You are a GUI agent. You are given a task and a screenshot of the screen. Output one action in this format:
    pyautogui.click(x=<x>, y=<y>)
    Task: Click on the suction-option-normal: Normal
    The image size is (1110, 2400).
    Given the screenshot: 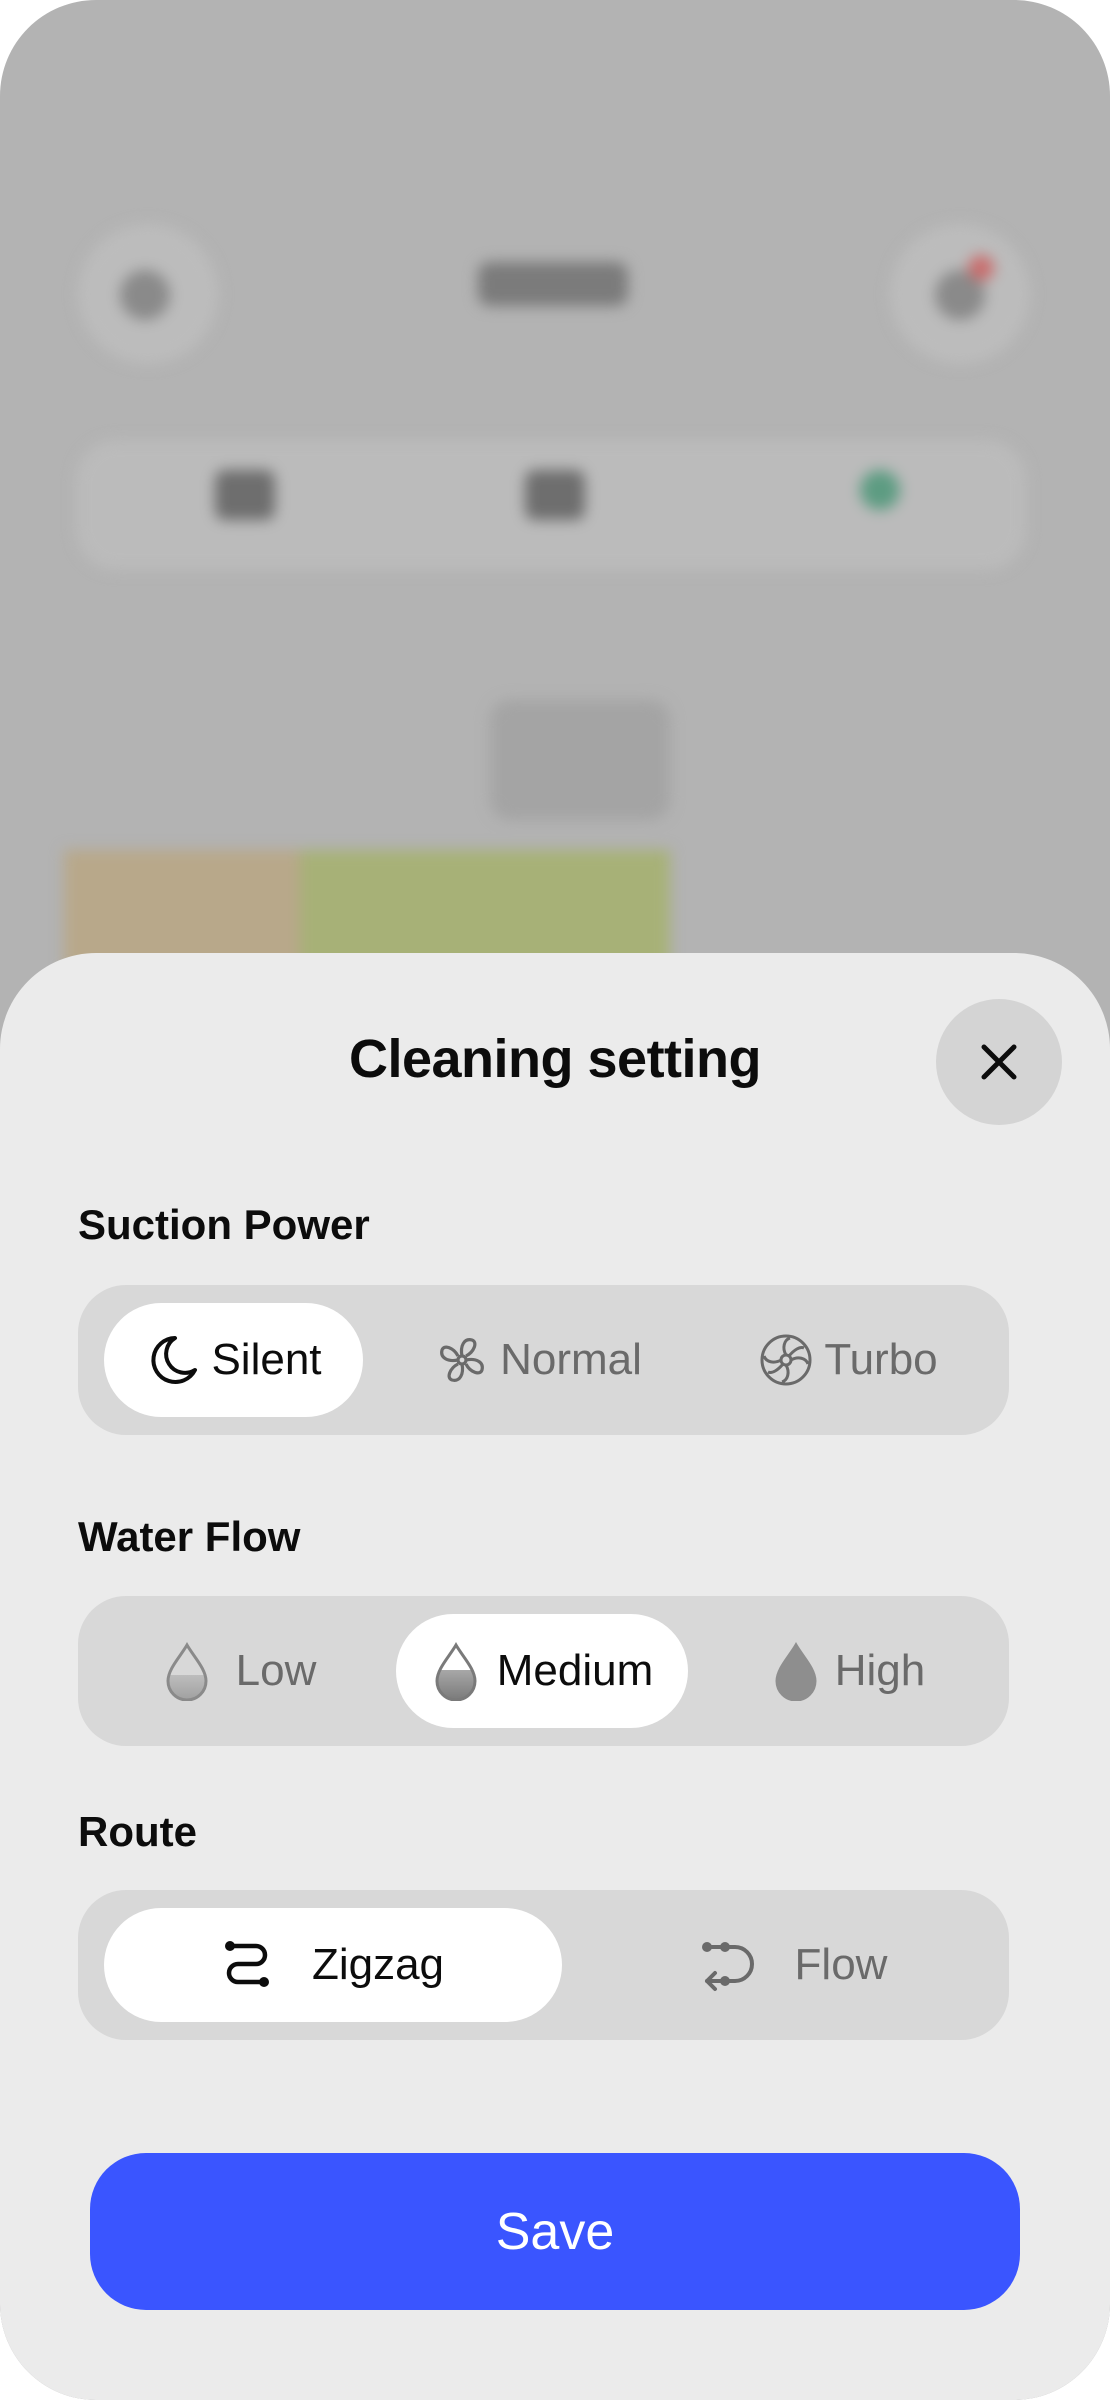 What is the action you would take?
    pyautogui.click(x=538, y=1360)
    